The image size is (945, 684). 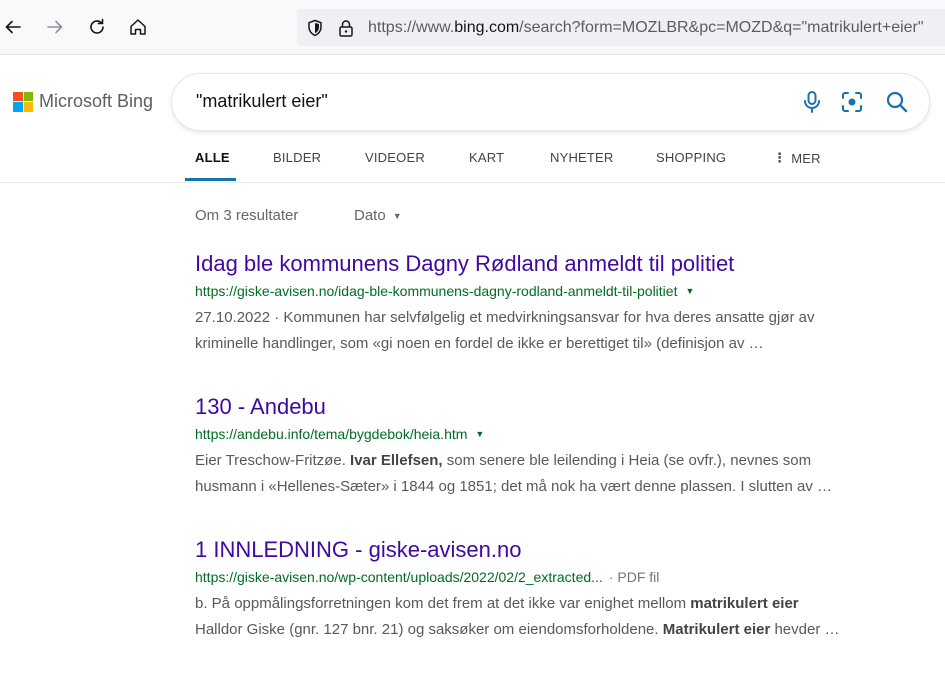 I want to click on snippet-text: Eier Treschow-Fritzøe., so click(x=273, y=460).